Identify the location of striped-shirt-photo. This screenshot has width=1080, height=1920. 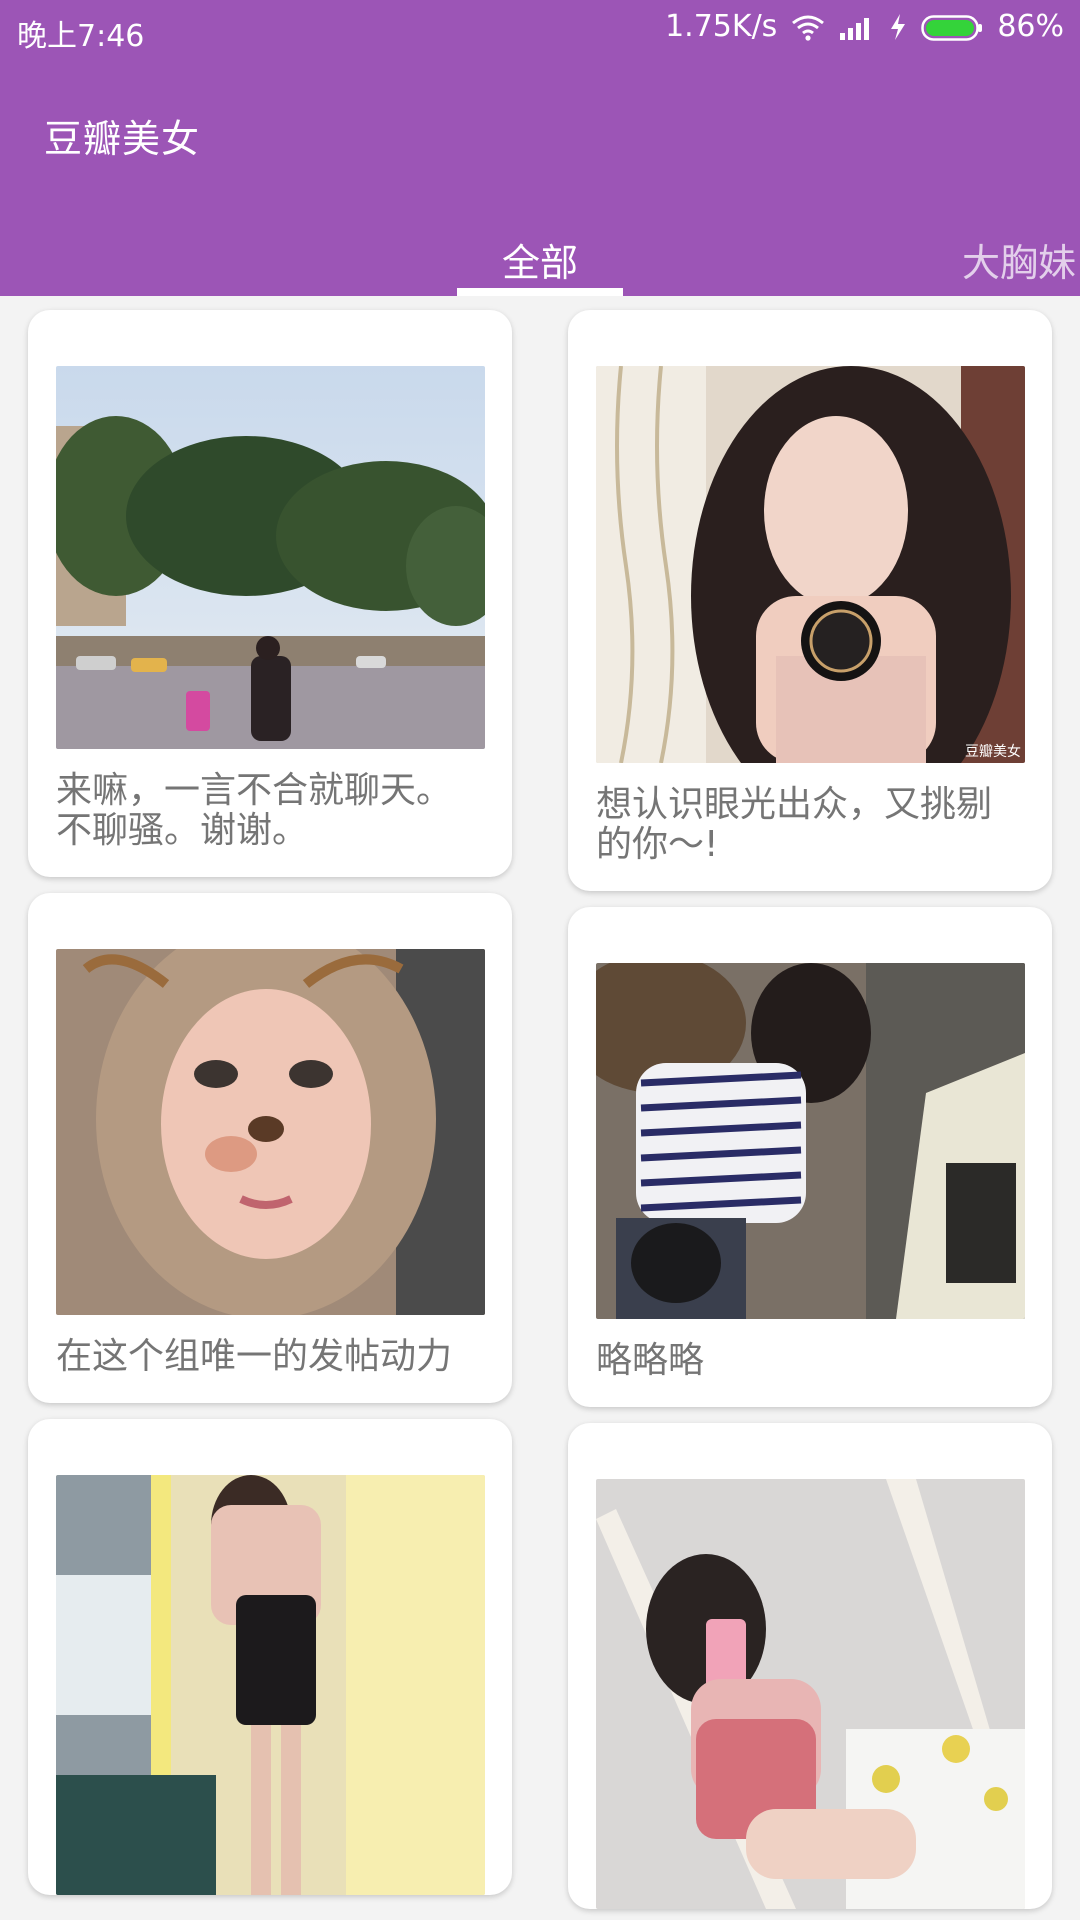
(810, 1141).